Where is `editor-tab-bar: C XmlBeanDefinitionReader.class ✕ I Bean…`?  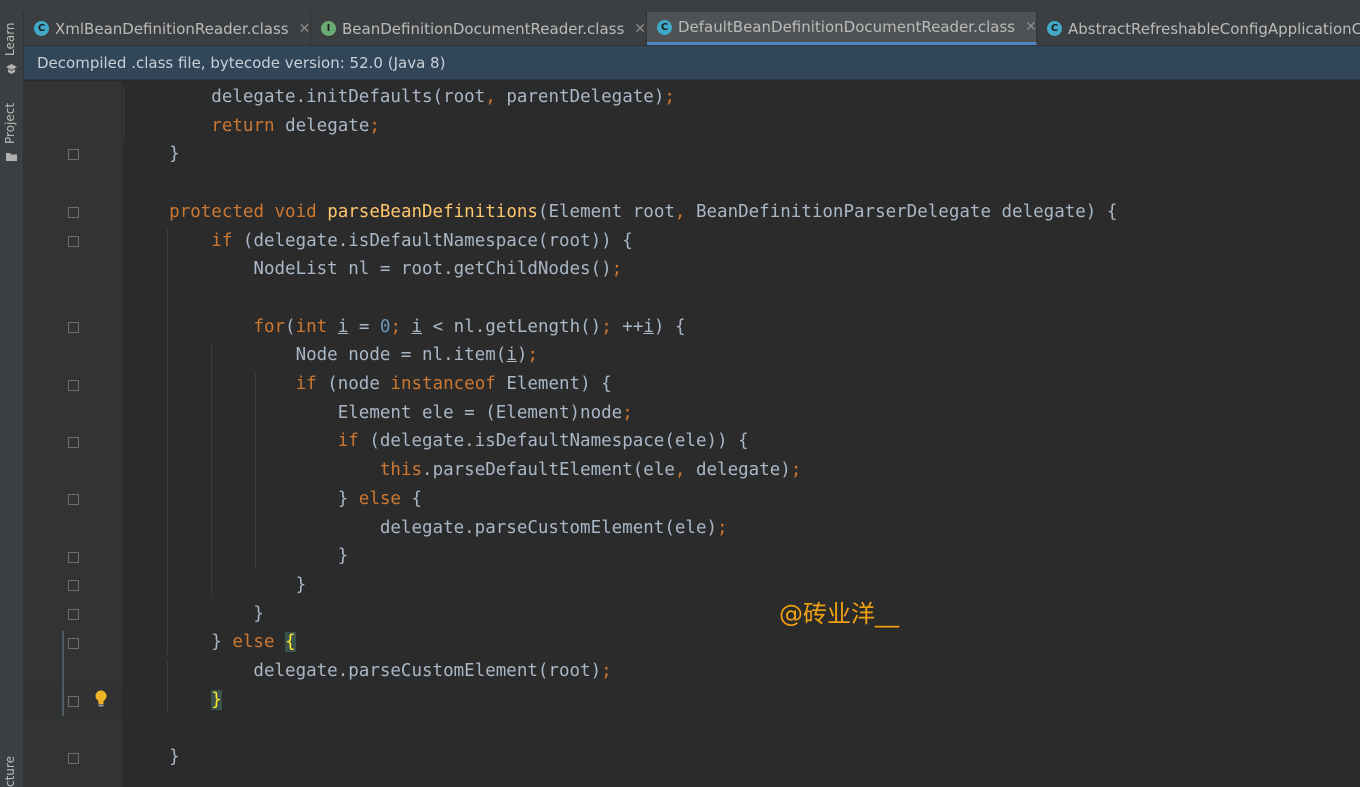 editor-tab-bar: C XmlBeanDefinitionReader.class ✕ I Bean… is located at coordinates (692, 29).